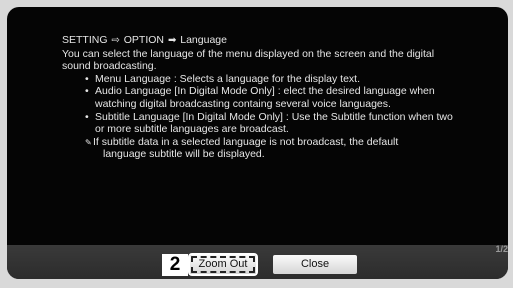  I want to click on intro-line: sound broadcasting., so click(109, 66).